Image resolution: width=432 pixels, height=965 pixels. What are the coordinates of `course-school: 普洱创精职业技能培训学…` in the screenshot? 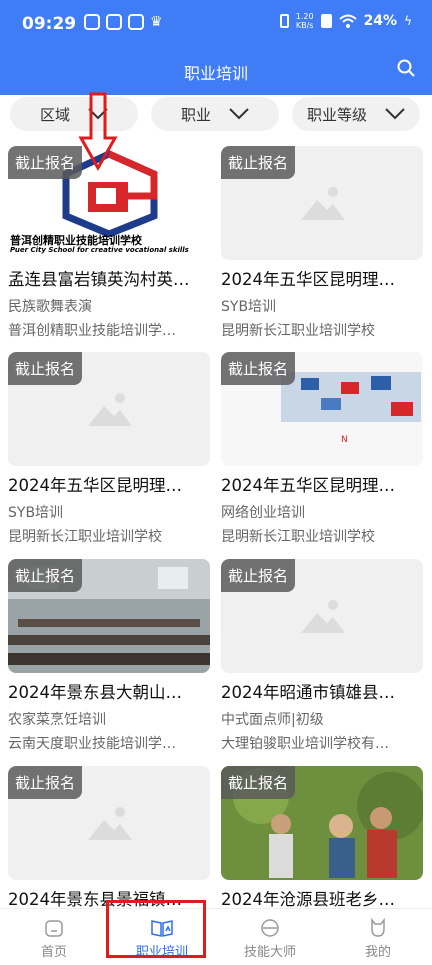 It's located at (92, 331).